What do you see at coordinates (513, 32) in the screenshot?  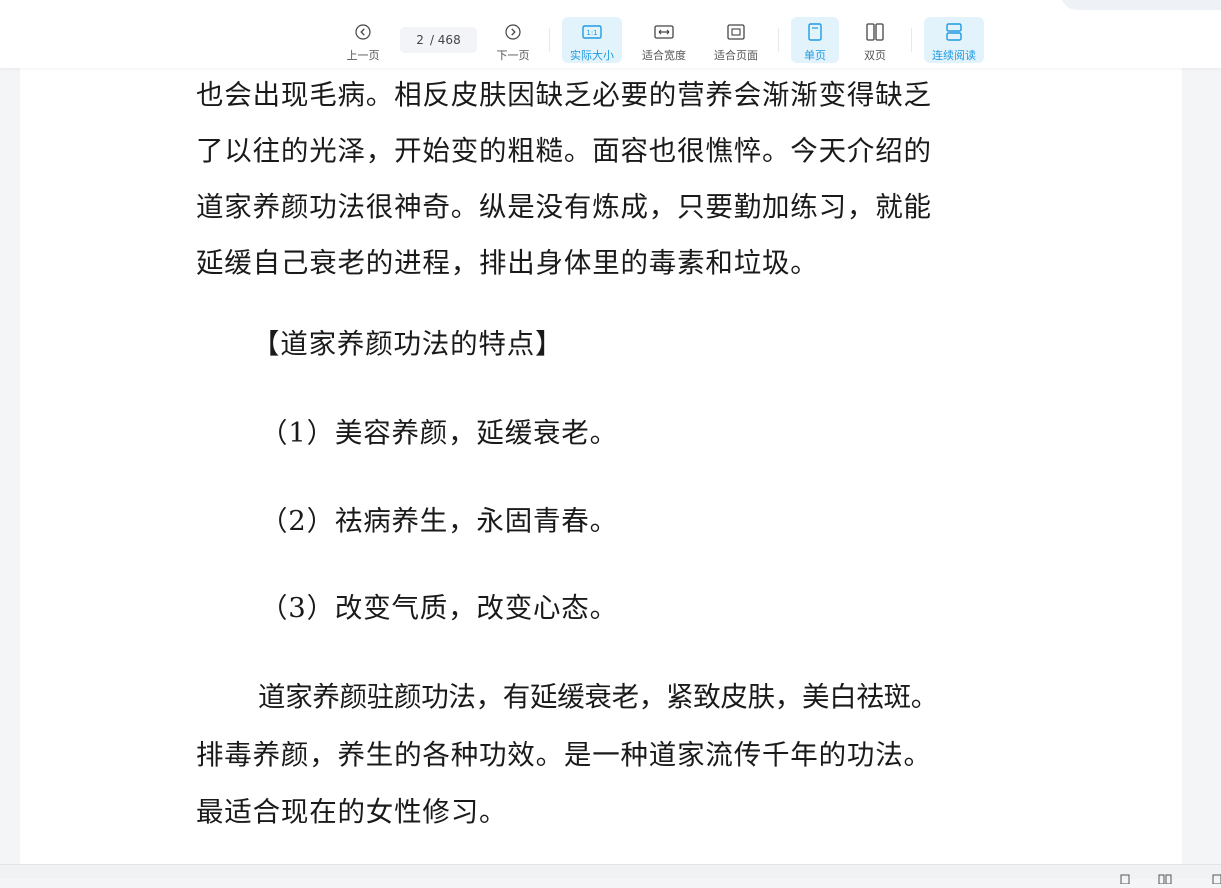 I see `chevron-right-circle-icon` at bounding box center [513, 32].